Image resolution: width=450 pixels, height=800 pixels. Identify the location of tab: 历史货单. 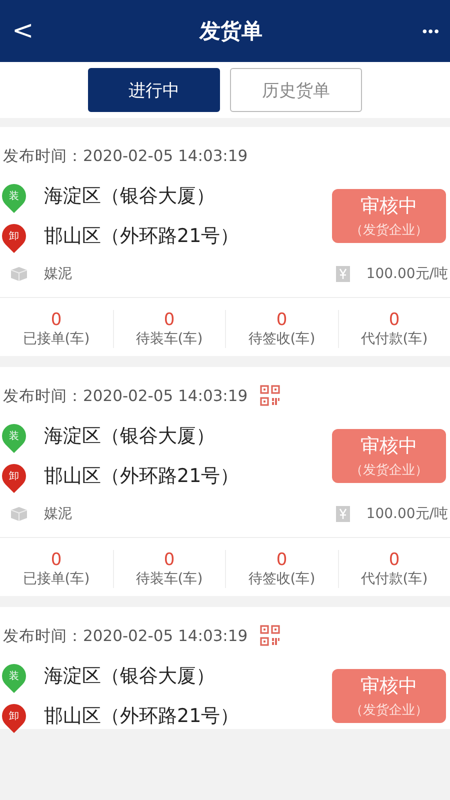
(296, 90).